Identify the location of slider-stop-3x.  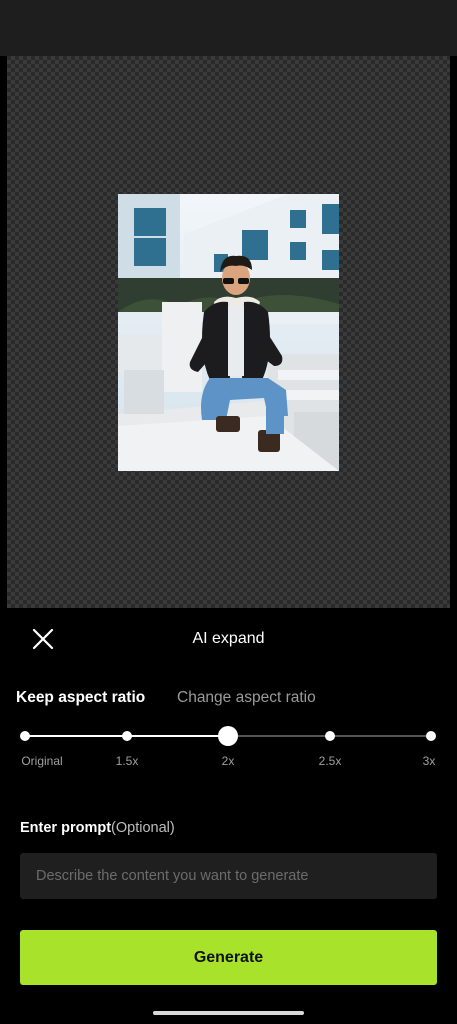
(431, 736).